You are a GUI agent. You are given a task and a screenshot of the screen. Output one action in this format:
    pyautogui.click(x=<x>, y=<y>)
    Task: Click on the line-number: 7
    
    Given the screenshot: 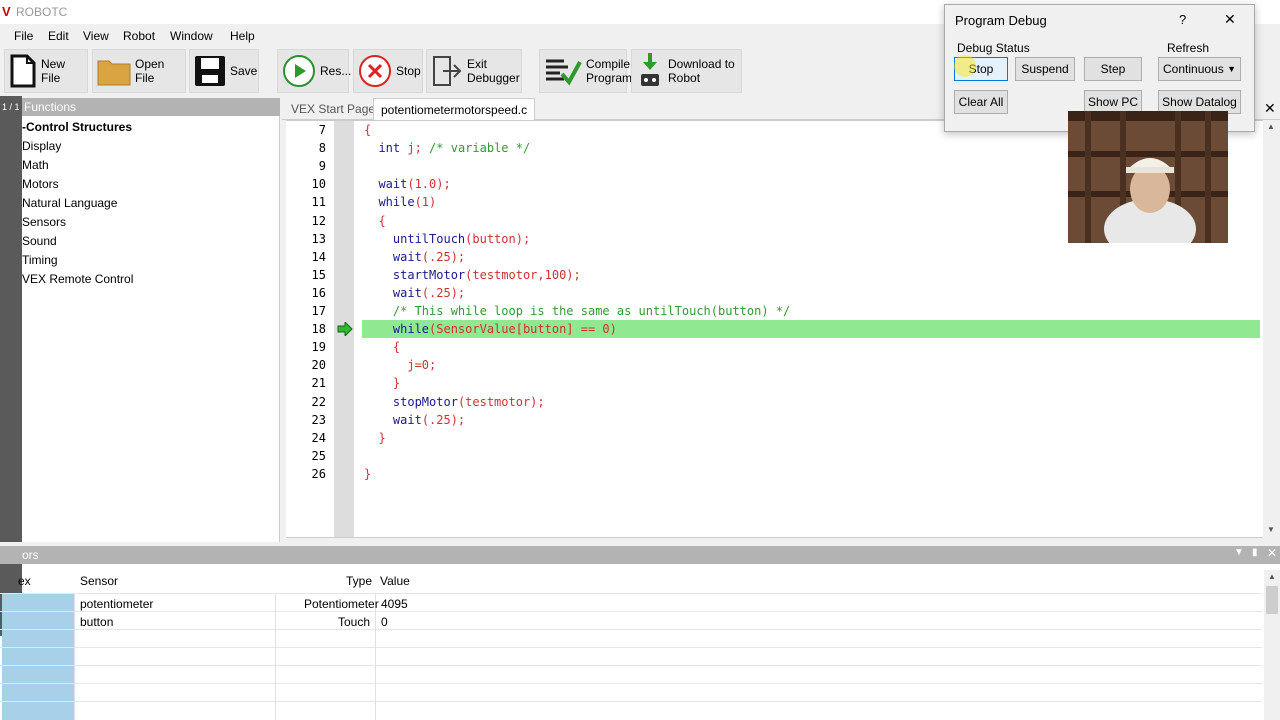 What is the action you would take?
    pyautogui.click(x=322, y=130)
    